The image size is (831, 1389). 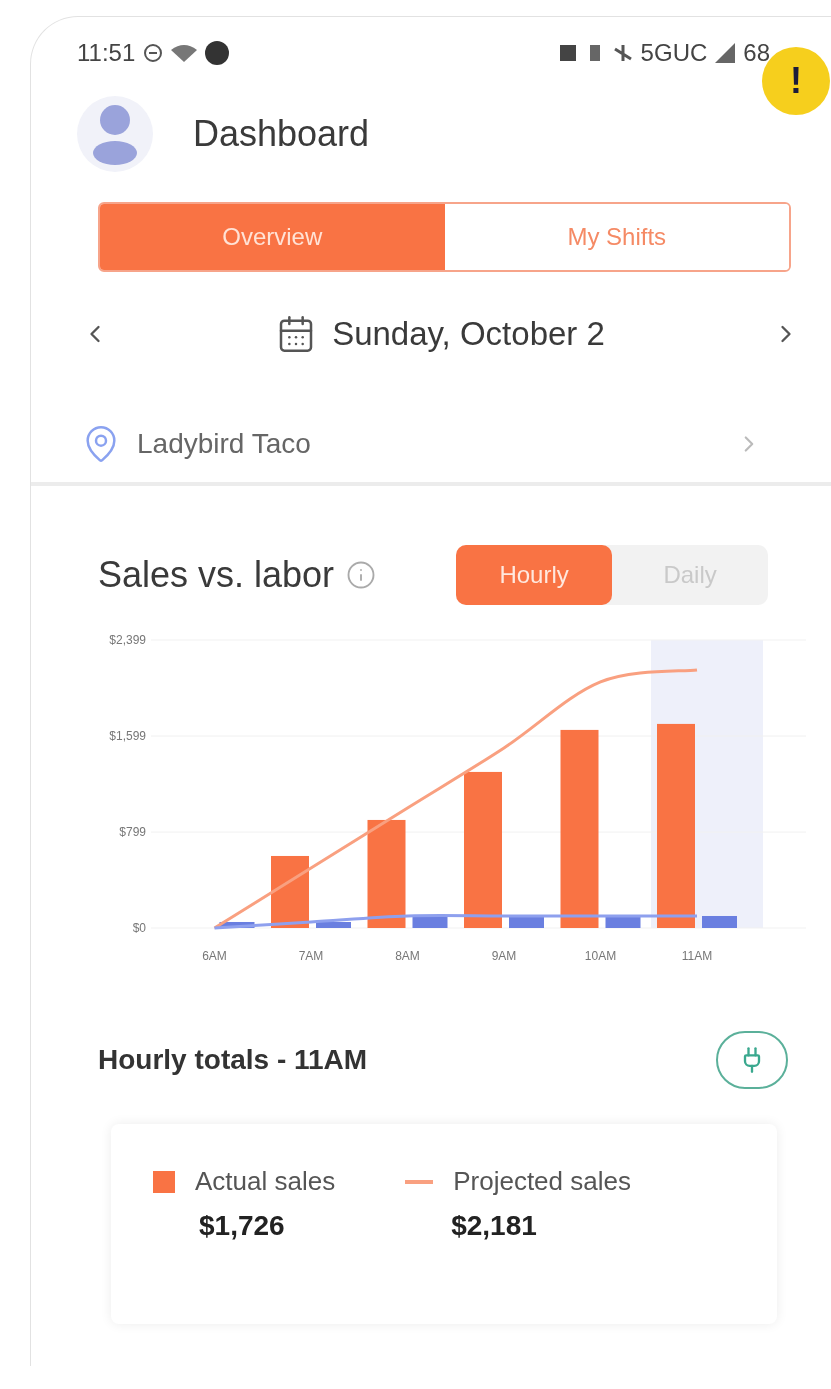 What do you see at coordinates (153, 53) in the screenshot?
I see `dnd-icon` at bounding box center [153, 53].